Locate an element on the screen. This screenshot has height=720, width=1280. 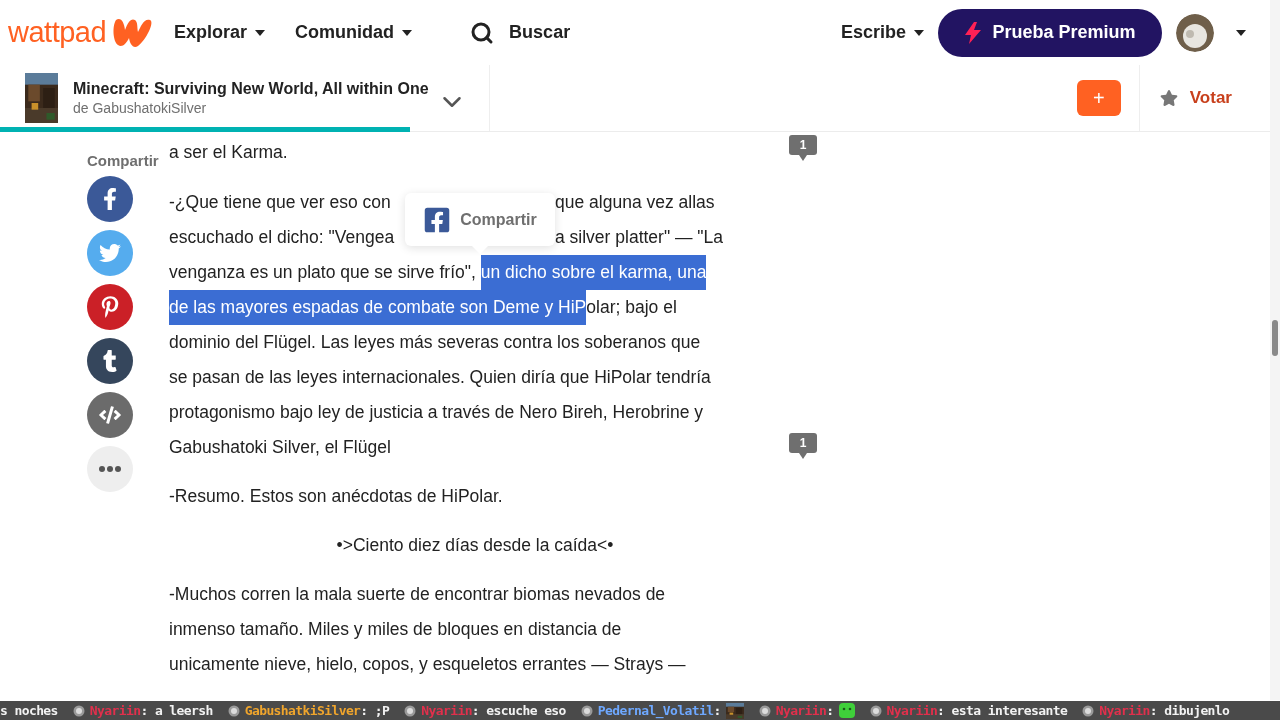
chat-message: : escuche eso is located at coordinates (518, 710).